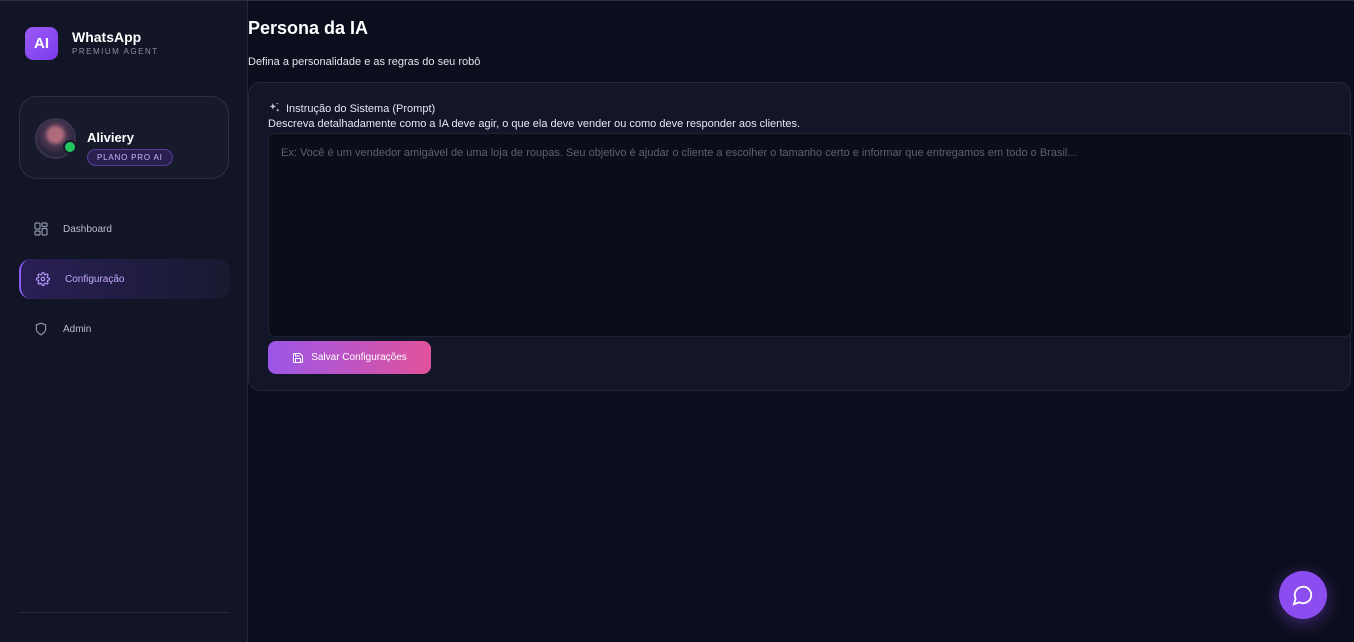  I want to click on plan-badge: PLANO PRO AI, so click(130, 157).